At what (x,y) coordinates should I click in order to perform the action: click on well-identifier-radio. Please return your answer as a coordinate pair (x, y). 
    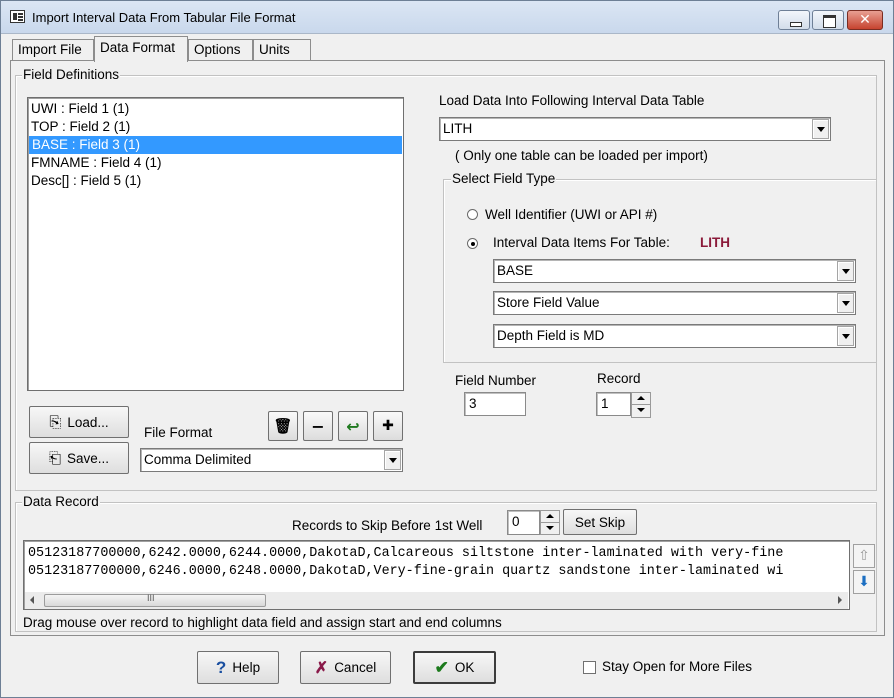
    Looking at the image, I should click on (472, 214).